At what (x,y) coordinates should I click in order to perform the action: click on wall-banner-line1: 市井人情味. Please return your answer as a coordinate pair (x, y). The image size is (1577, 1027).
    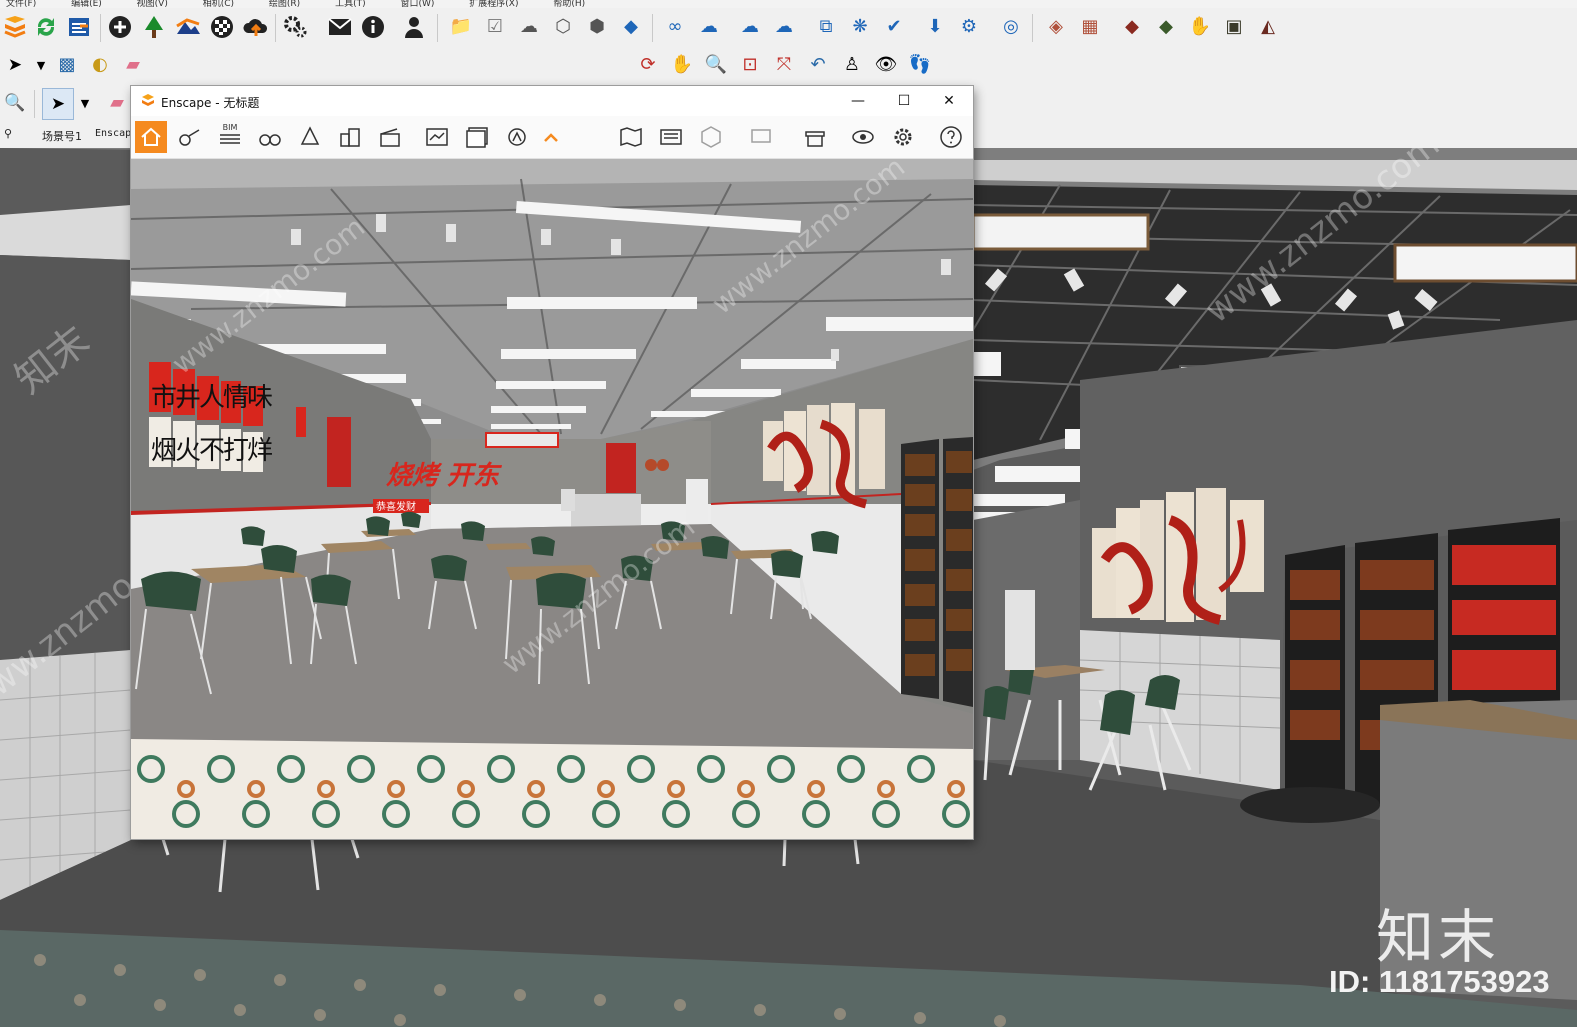
    Looking at the image, I should click on (212, 398).